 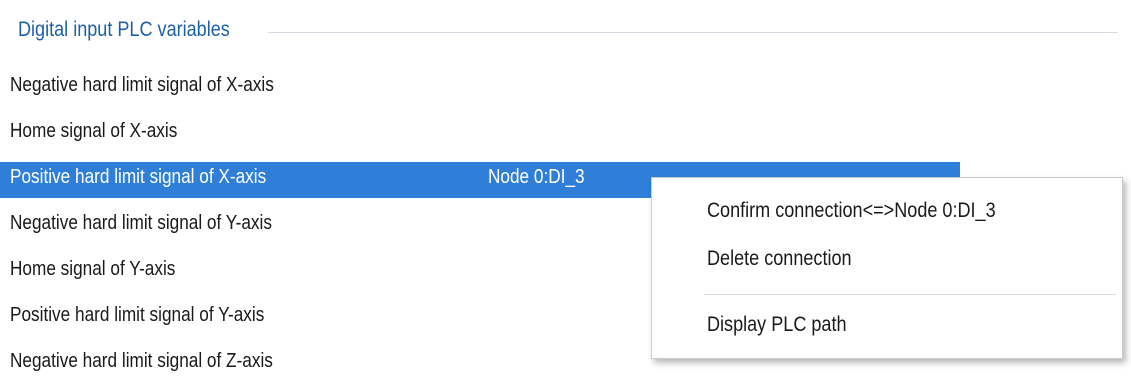 I want to click on variable-label: Negative hard limit signal of Z-axis, so click(x=141, y=361).